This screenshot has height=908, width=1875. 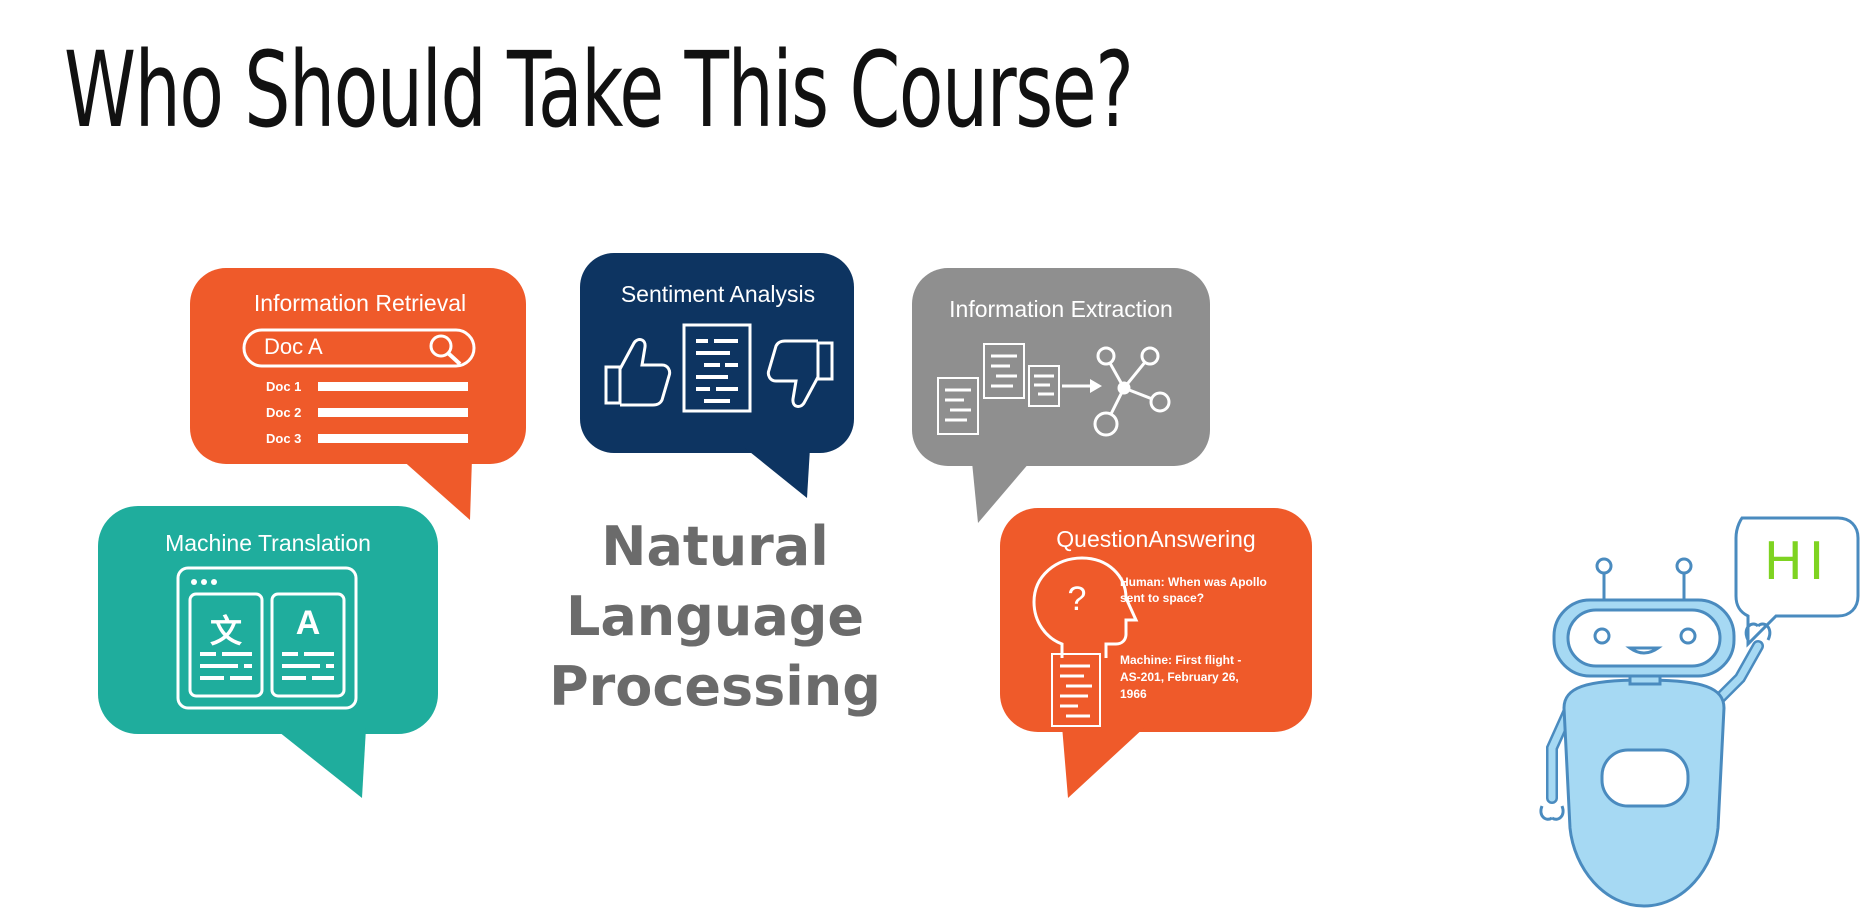 What do you see at coordinates (225, 631) in the screenshot?
I see `chinese-character-icon: 文` at bounding box center [225, 631].